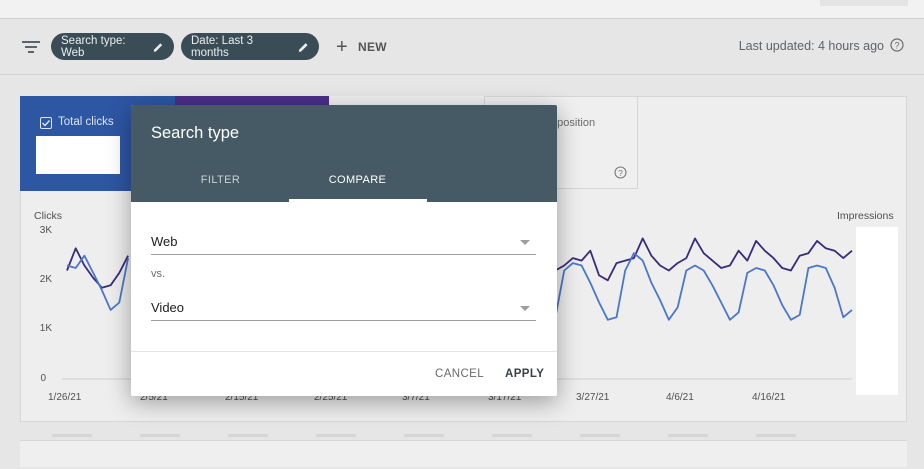  I want to click on redacted-impressions-axis, so click(877, 311).